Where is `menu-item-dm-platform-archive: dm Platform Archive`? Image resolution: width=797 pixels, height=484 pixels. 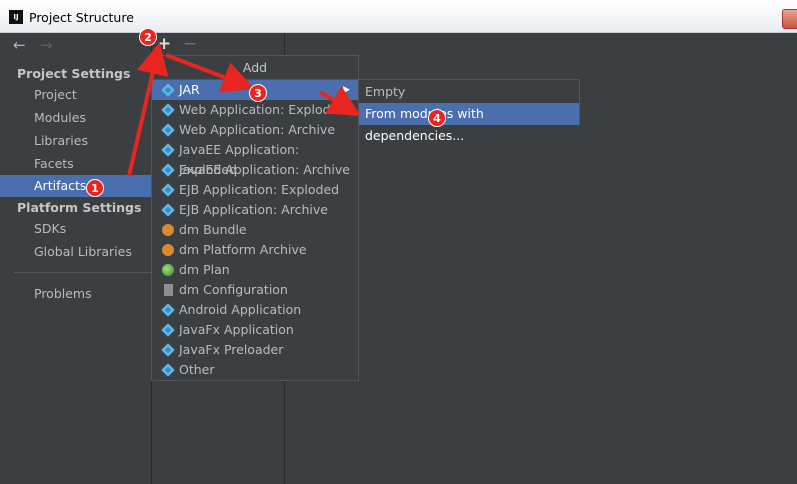
menu-item-dm-platform-archive: dm Platform Archive is located at coordinates (255, 250).